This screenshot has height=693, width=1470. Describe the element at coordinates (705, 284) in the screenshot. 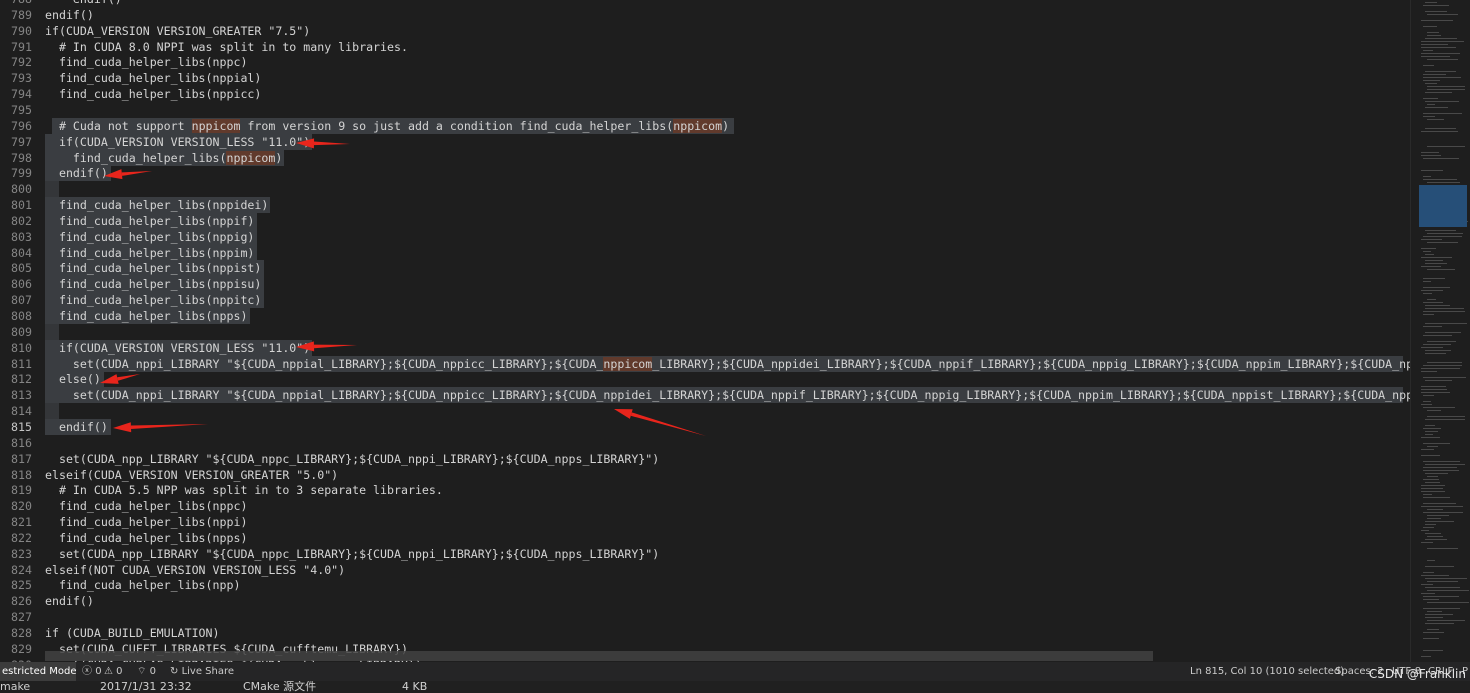

I see `code-line: 806 find_cuda_helper_libs(nppisu)` at that location.